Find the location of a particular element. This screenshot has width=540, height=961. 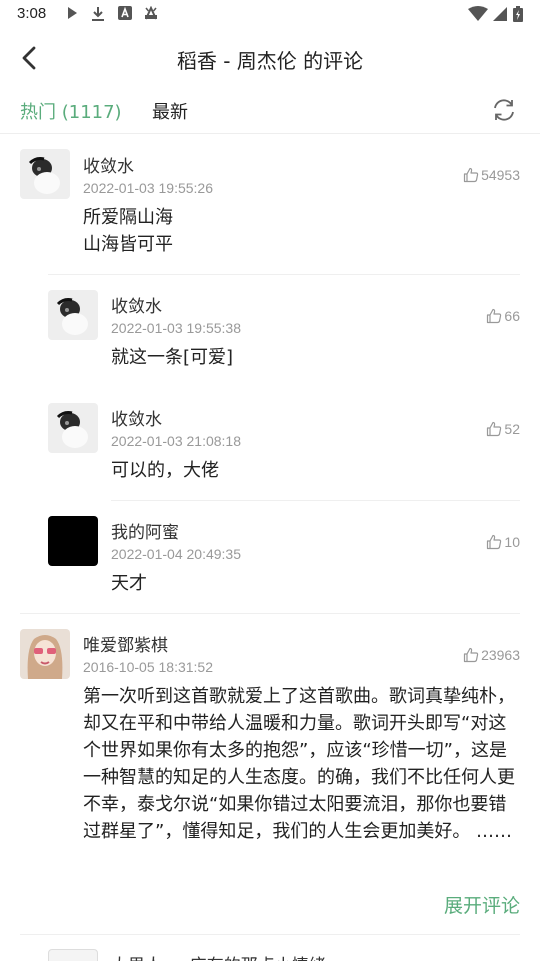

like-count: 23963 is located at coordinates (500, 655).